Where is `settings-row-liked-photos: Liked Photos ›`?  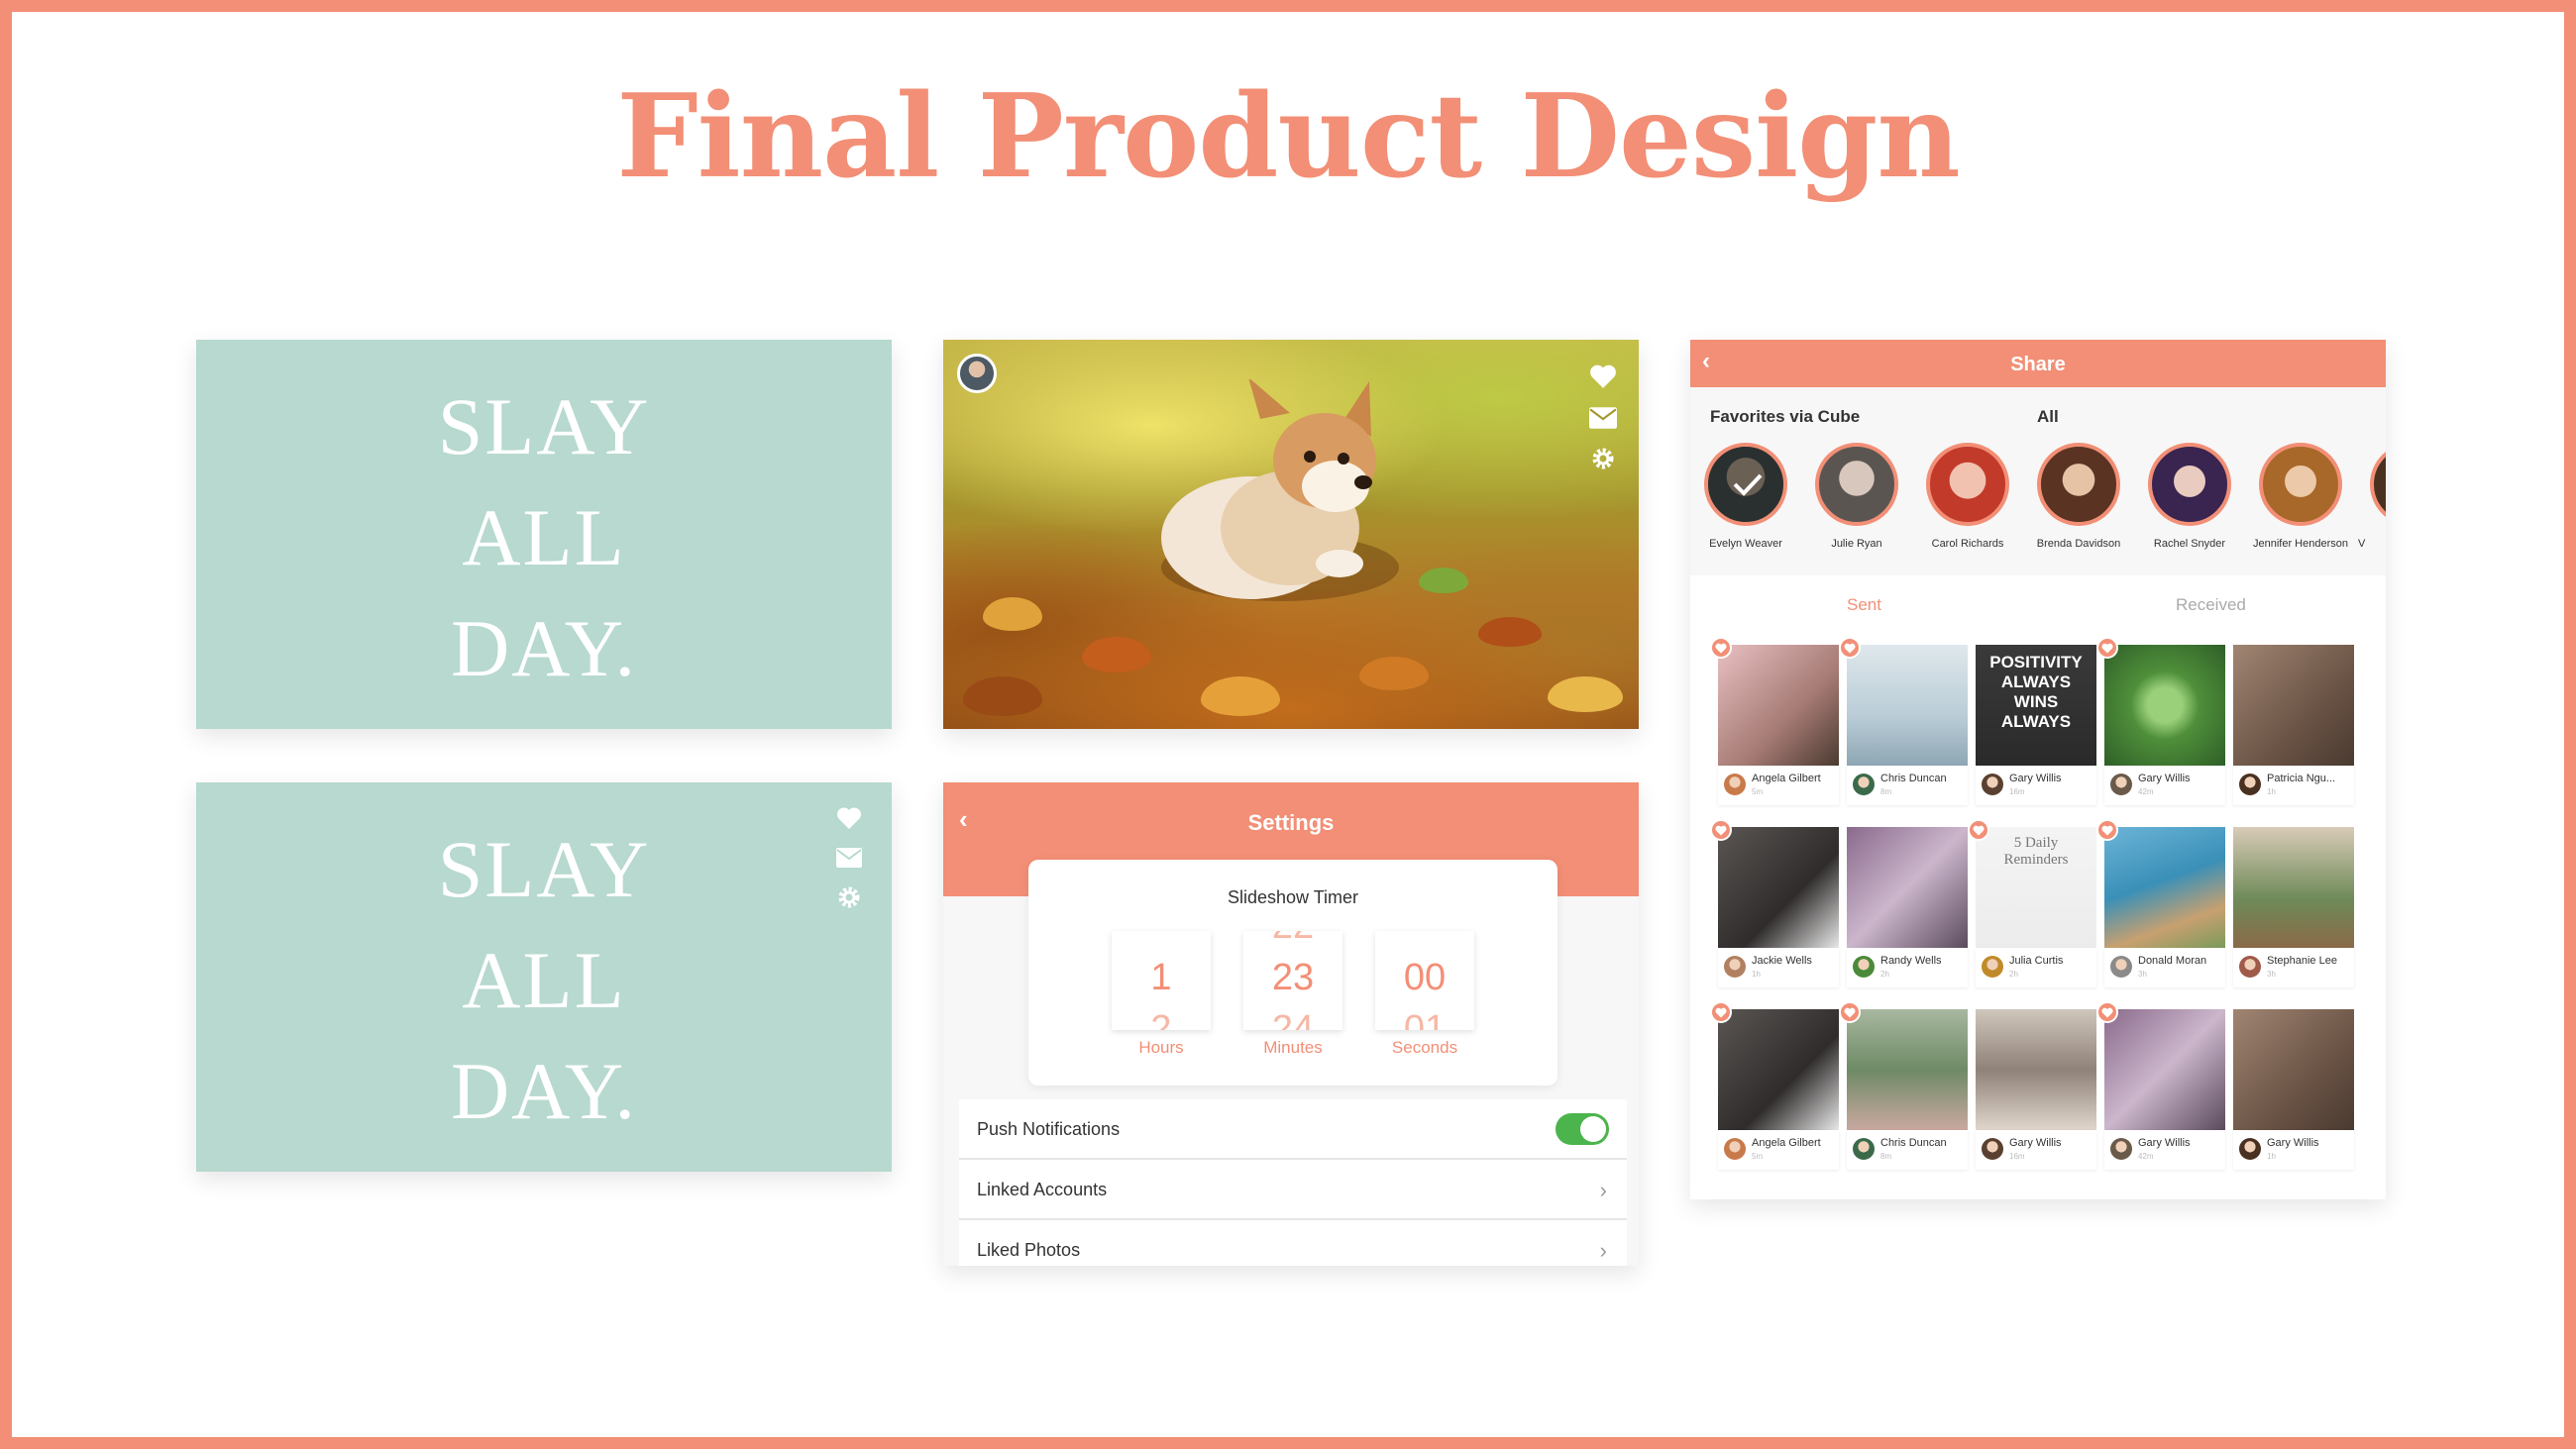 settings-row-liked-photos: Liked Photos › is located at coordinates (1293, 1243).